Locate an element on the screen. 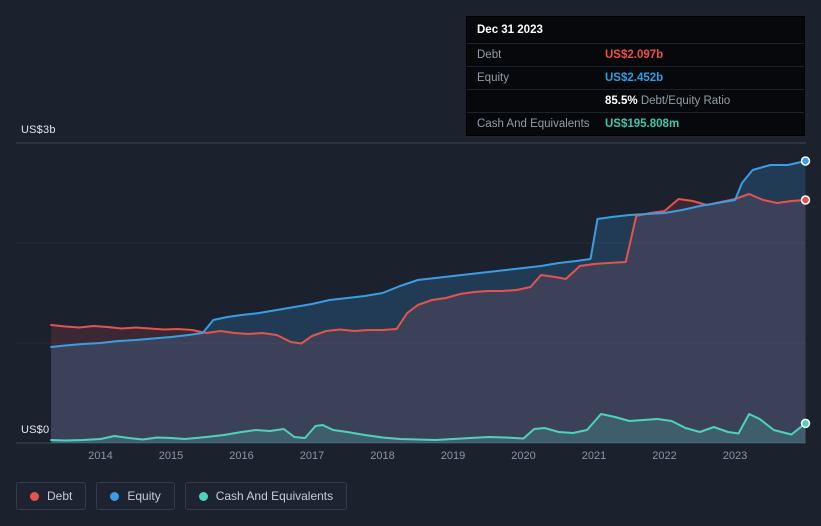 The height and width of the screenshot is (526, 821). svg-text: 2015 is located at coordinates (171, 456).